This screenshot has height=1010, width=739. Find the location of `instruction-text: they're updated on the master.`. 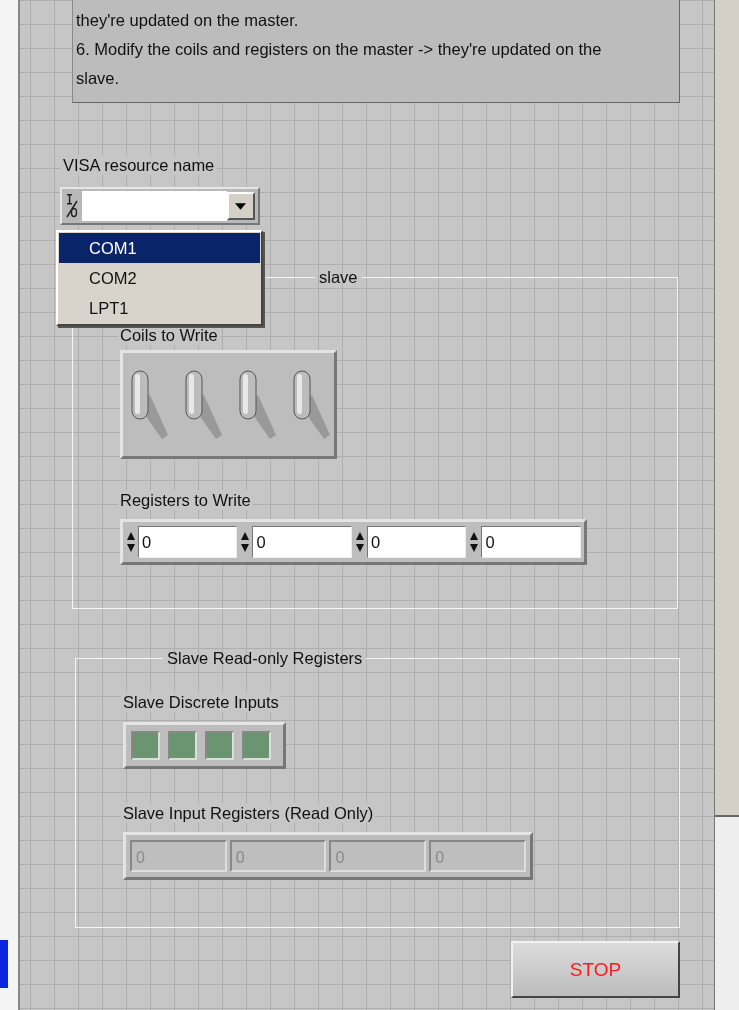

instruction-text: they're updated on the master. is located at coordinates (187, 20).